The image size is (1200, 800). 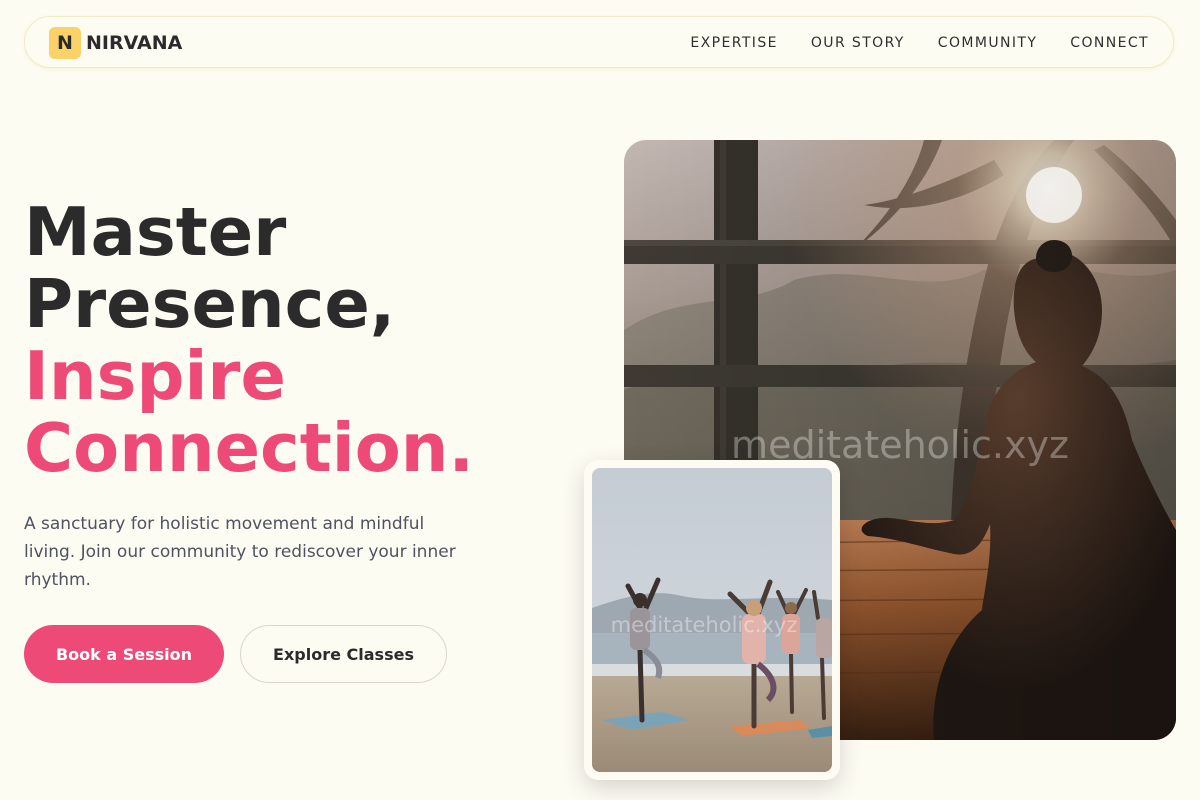 I want to click on hero-headline: Master Presence, Inspire Connection., so click(x=249, y=340).